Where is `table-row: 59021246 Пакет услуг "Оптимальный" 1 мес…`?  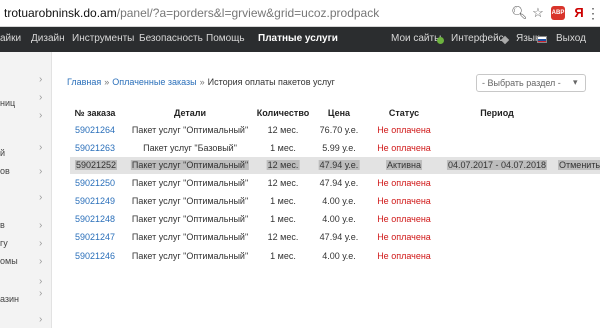 table-row: 59021246 Пакет услуг "Оптимальный" 1 мес… is located at coordinates (335, 256).